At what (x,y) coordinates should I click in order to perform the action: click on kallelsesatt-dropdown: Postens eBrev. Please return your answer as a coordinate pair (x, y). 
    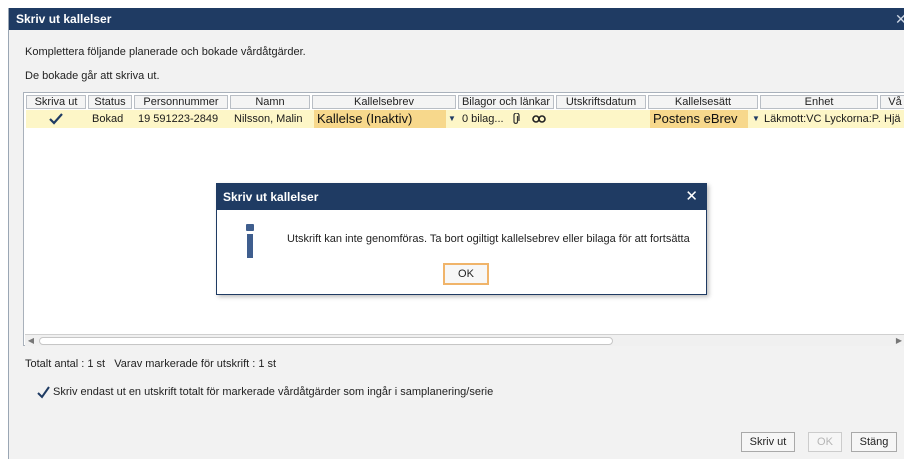
    Looking at the image, I should click on (699, 119).